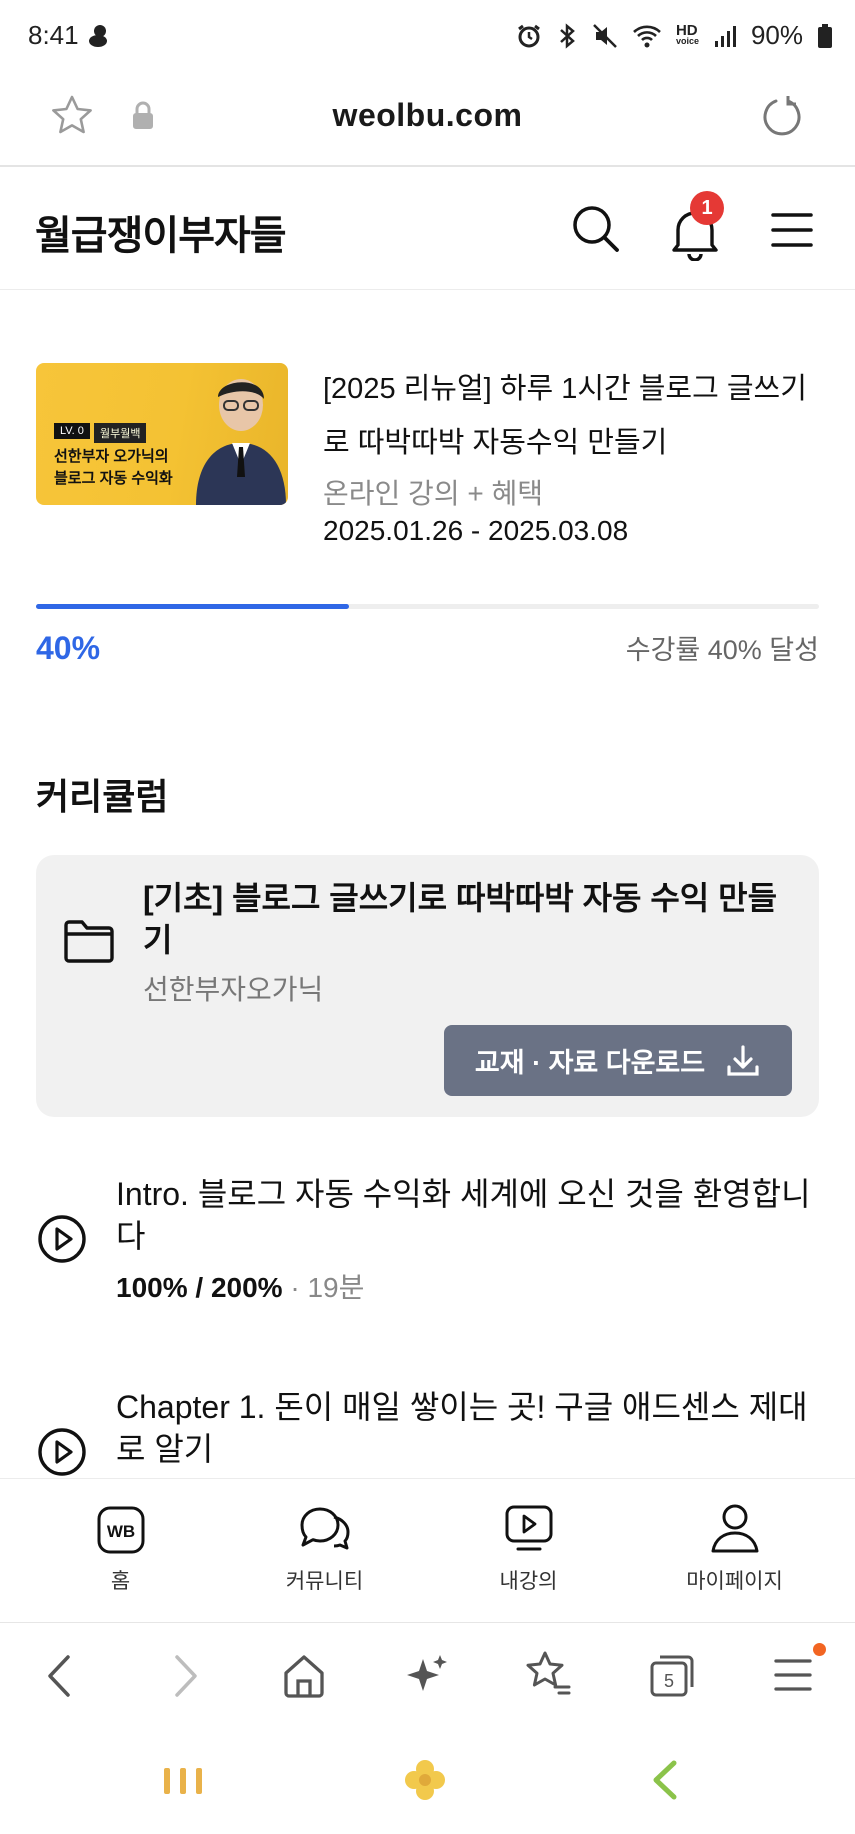 The image size is (855, 1834). Describe the element at coordinates (647, 36) in the screenshot. I see `wifi-icon` at that location.